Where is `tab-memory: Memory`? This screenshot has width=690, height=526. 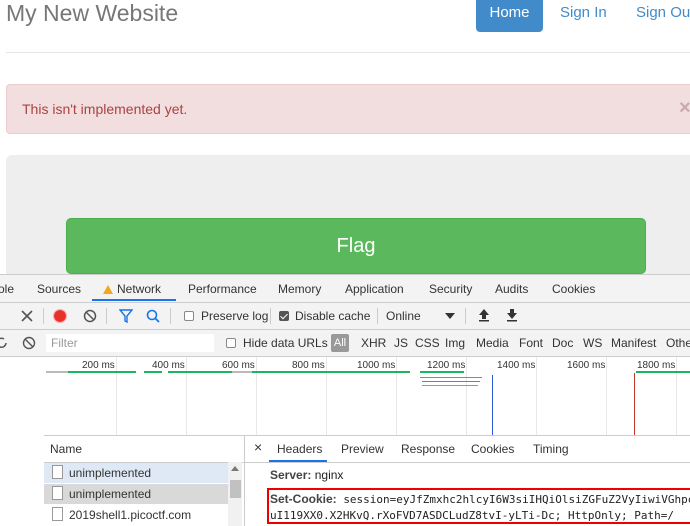 tab-memory: Memory is located at coordinates (299, 289).